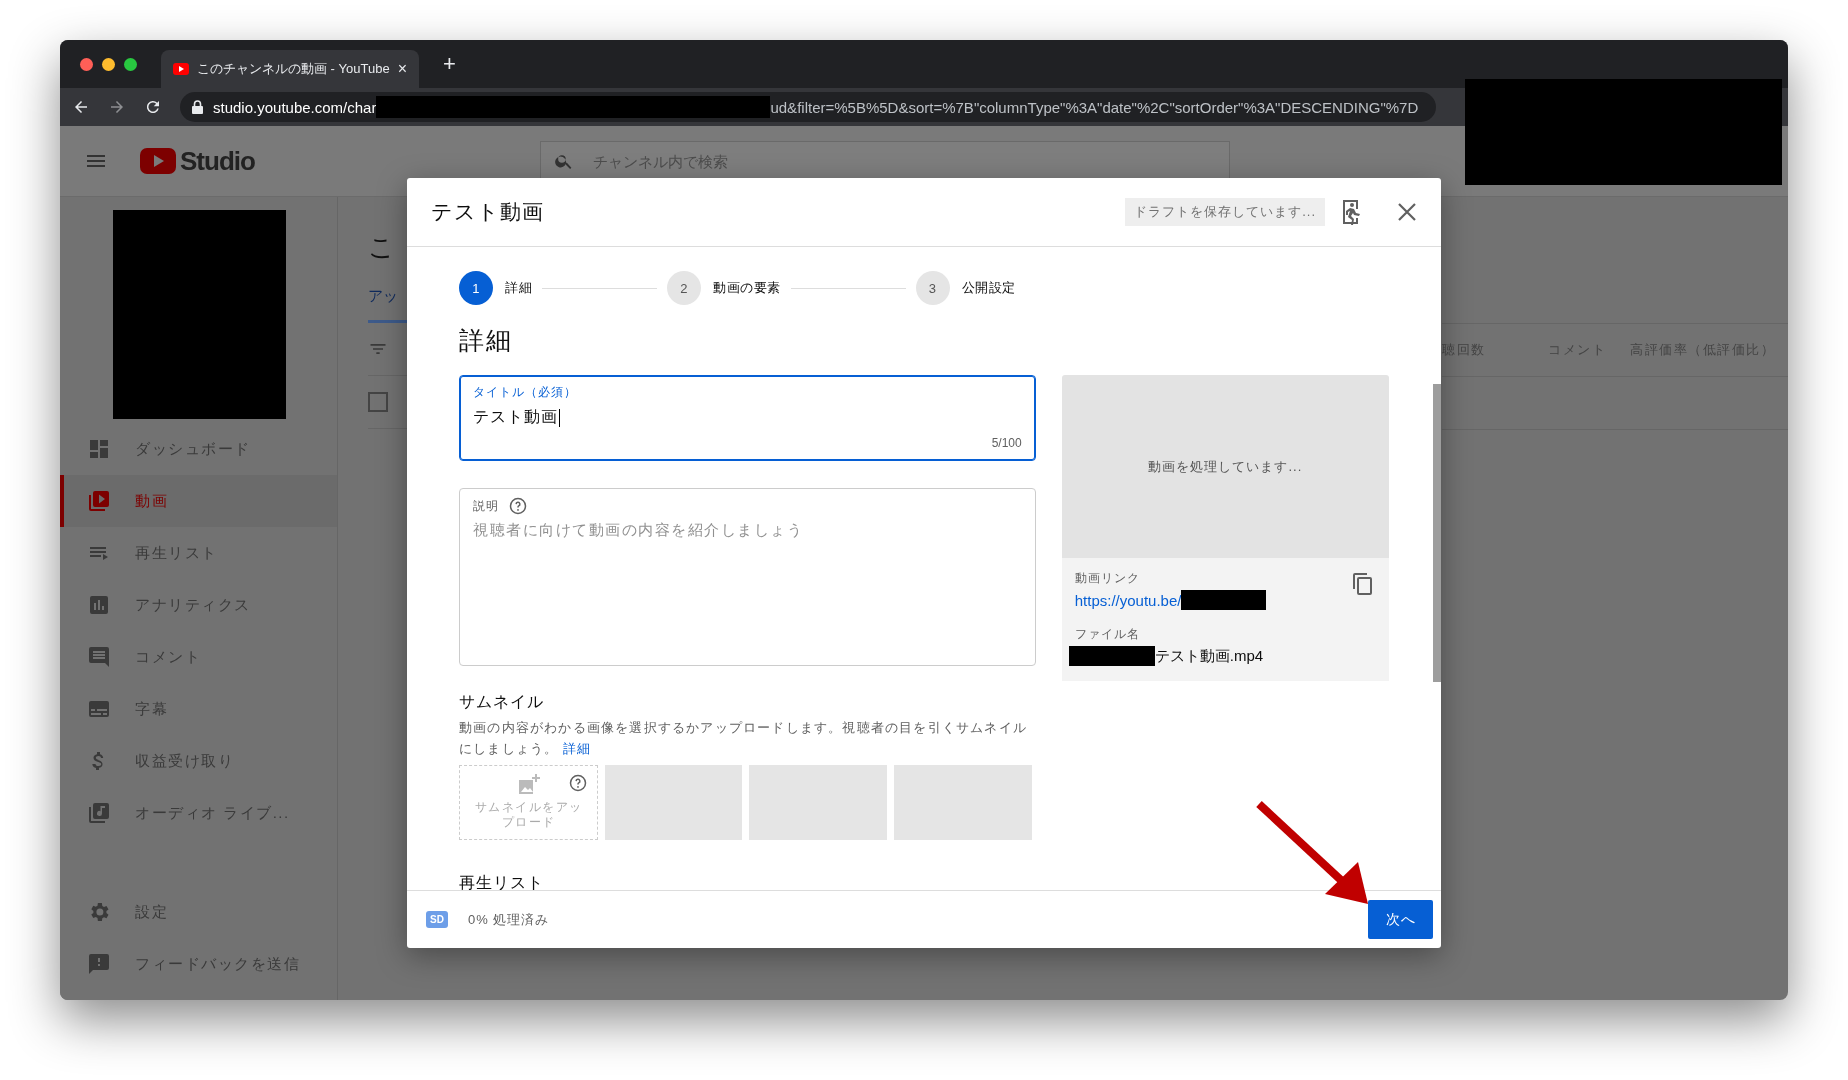  Describe the element at coordinates (1209, 656) in the screenshot. I see `file-name: テスト動画.mp4` at that location.